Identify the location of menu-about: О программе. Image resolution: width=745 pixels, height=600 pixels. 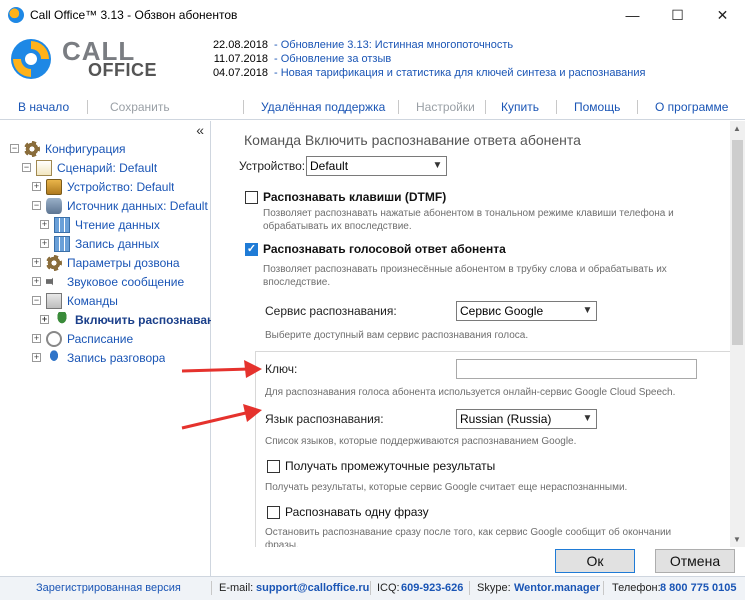
(691, 107).